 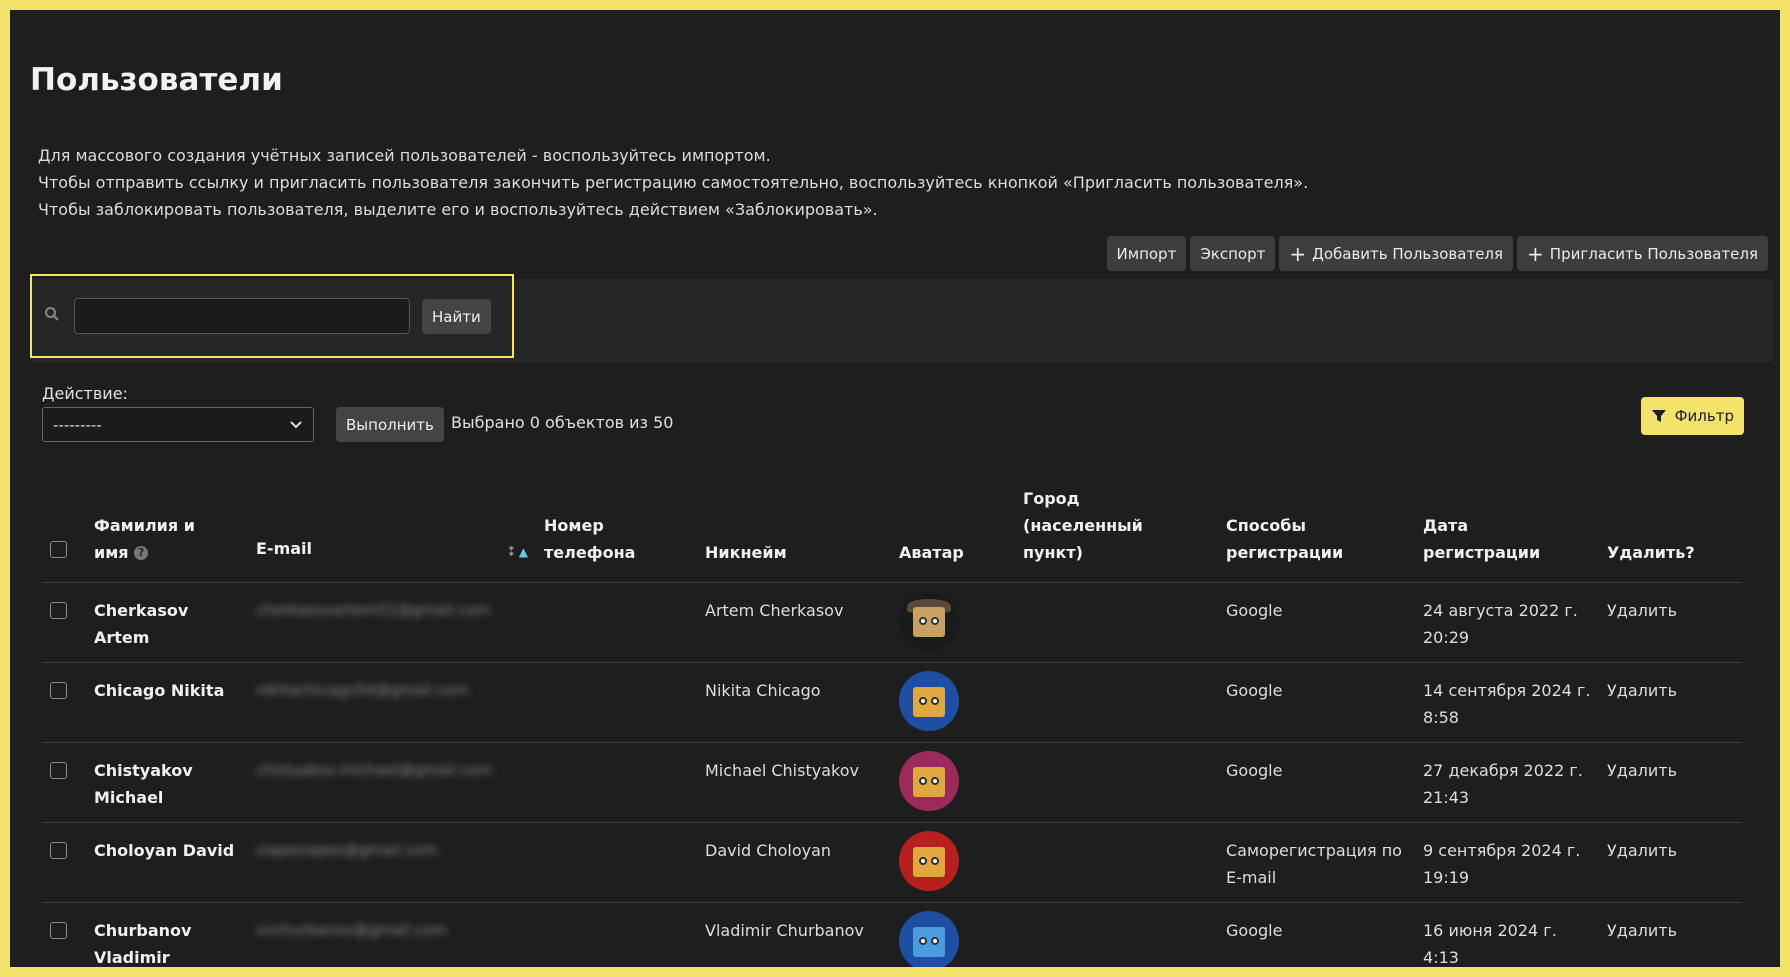 I want to click on header-city-line: (населенный, so click(x=1083, y=525).